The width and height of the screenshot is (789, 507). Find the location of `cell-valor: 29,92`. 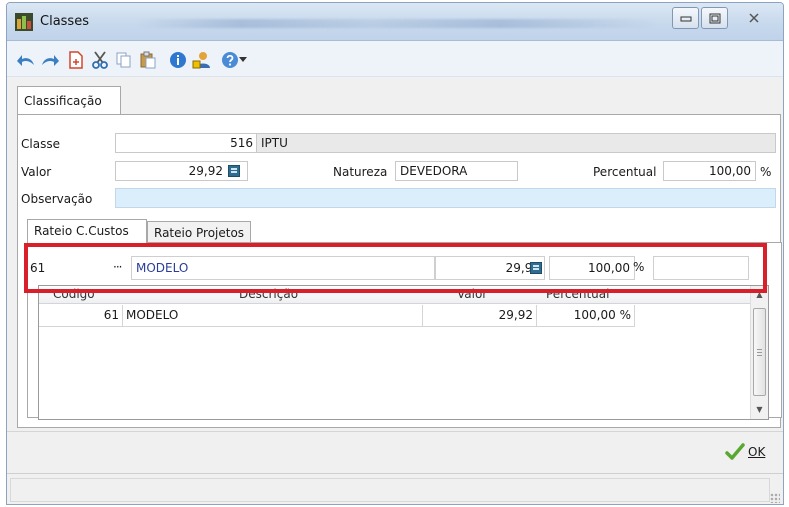

cell-valor: 29,92 is located at coordinates (480, 316).